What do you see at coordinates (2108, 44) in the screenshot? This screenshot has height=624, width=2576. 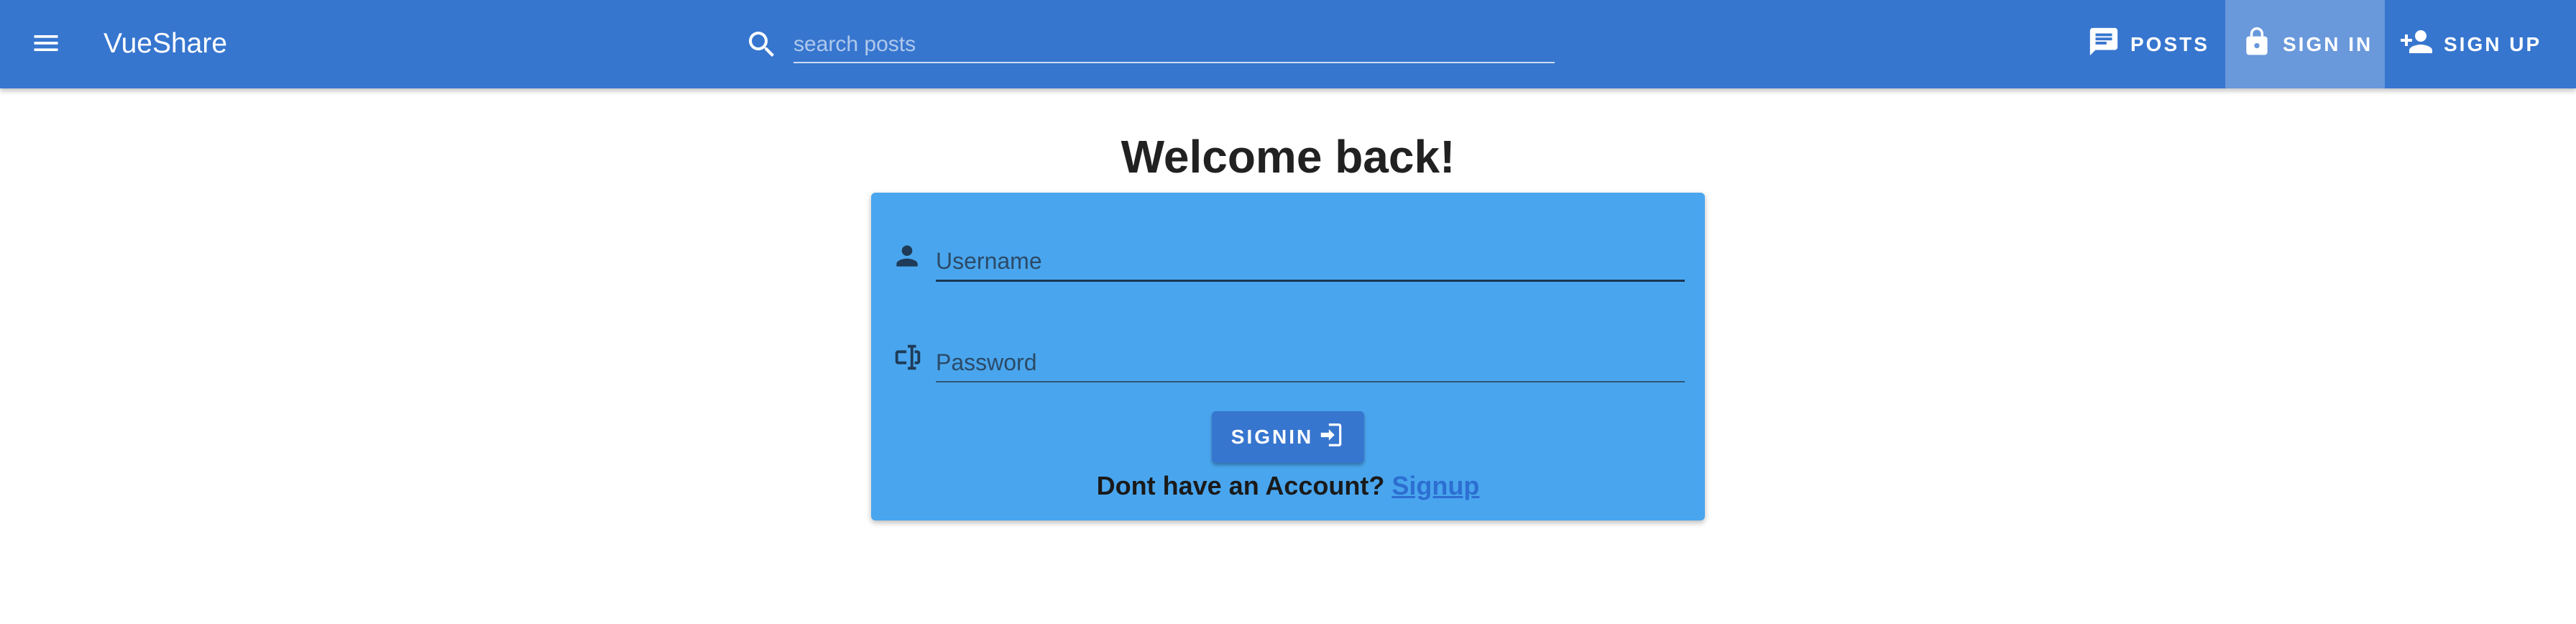 I see `chat-icon` at bounding box center [2108, 44].